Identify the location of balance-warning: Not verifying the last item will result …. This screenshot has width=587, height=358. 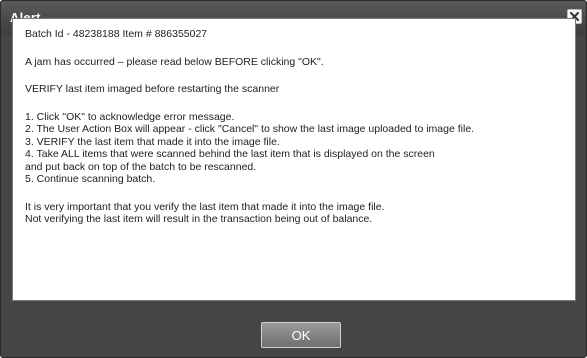
(199, 219).